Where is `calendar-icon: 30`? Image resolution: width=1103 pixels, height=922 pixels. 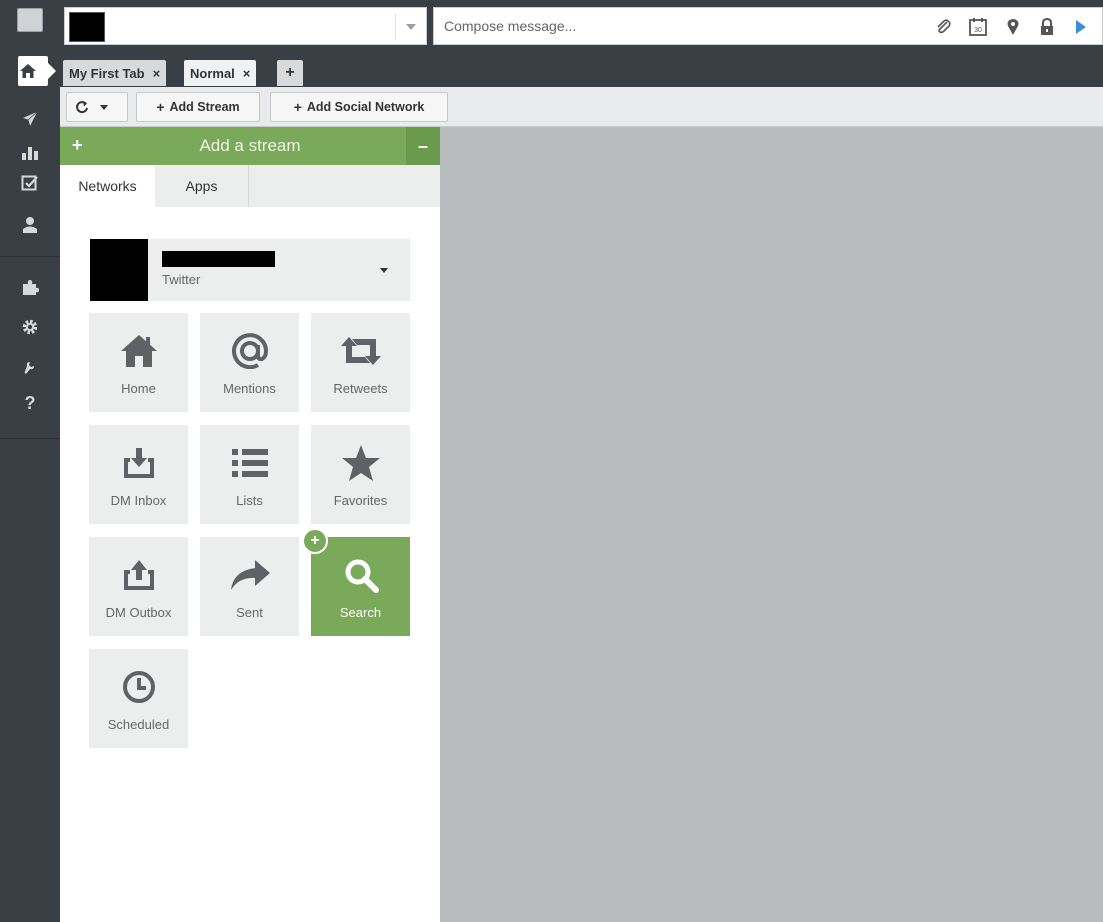
calendar-icon: 30 is located at coordinates (978, 27).